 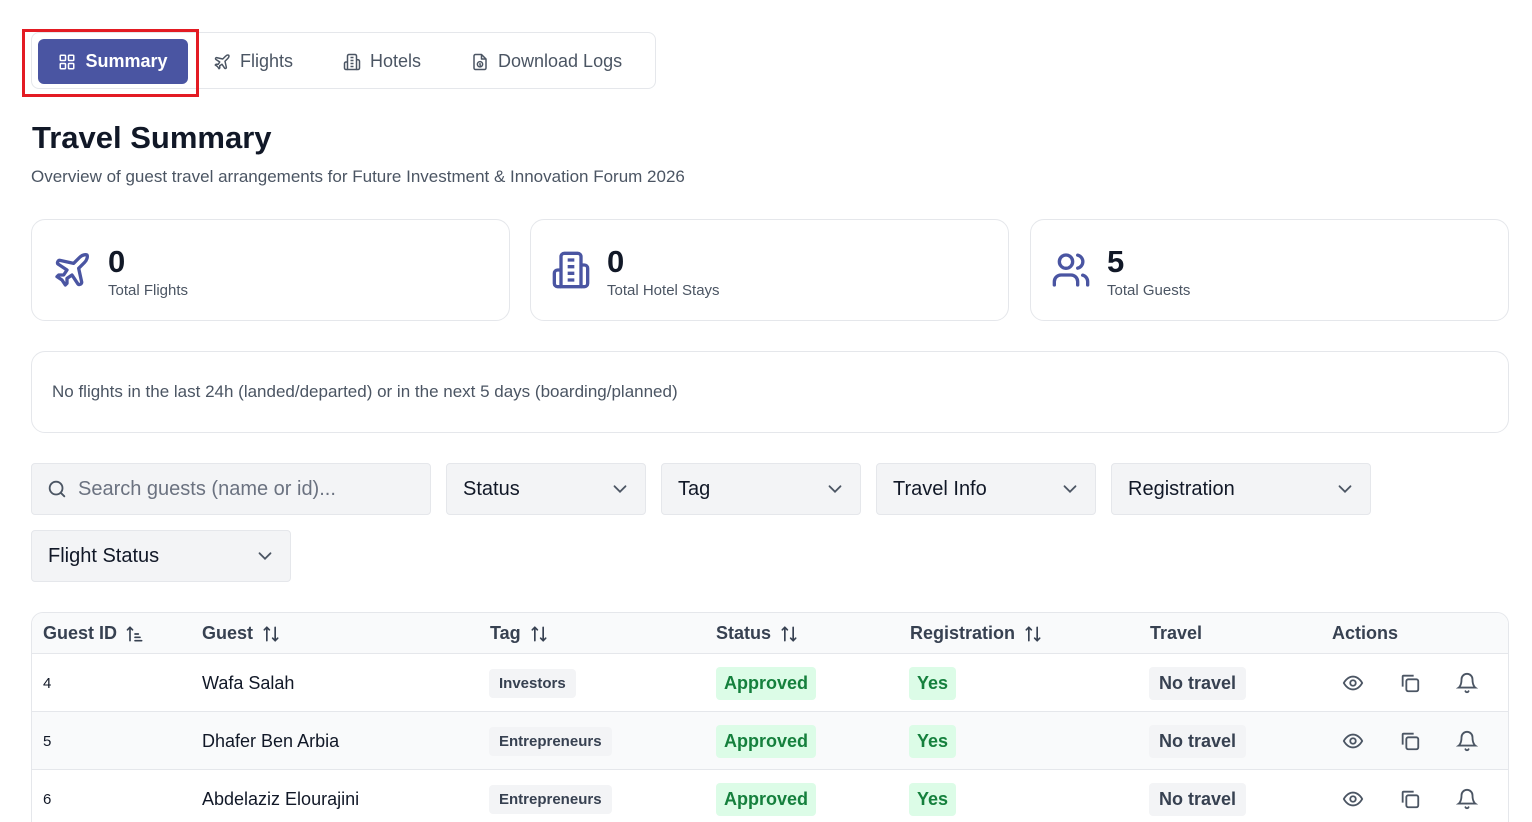 I want to click on stat-label: Total Guests, so click(x=1149, y=290).